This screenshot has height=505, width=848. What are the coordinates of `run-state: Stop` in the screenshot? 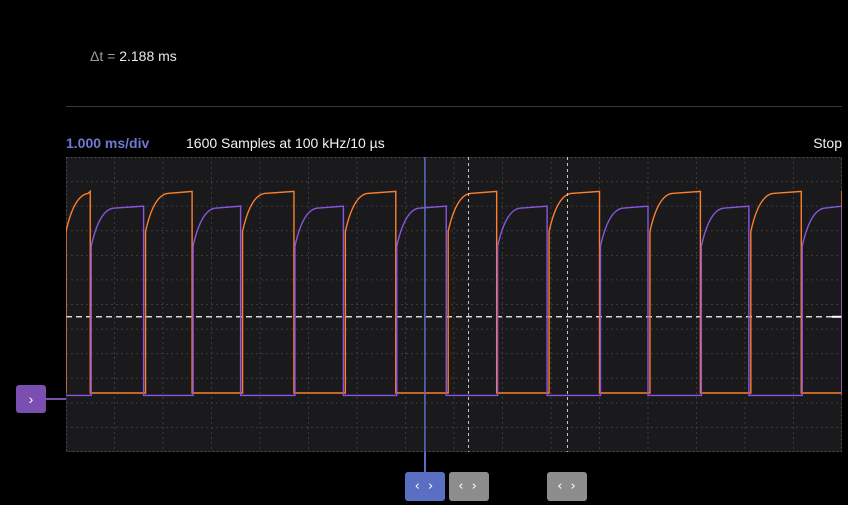 It's located at (827, 143).